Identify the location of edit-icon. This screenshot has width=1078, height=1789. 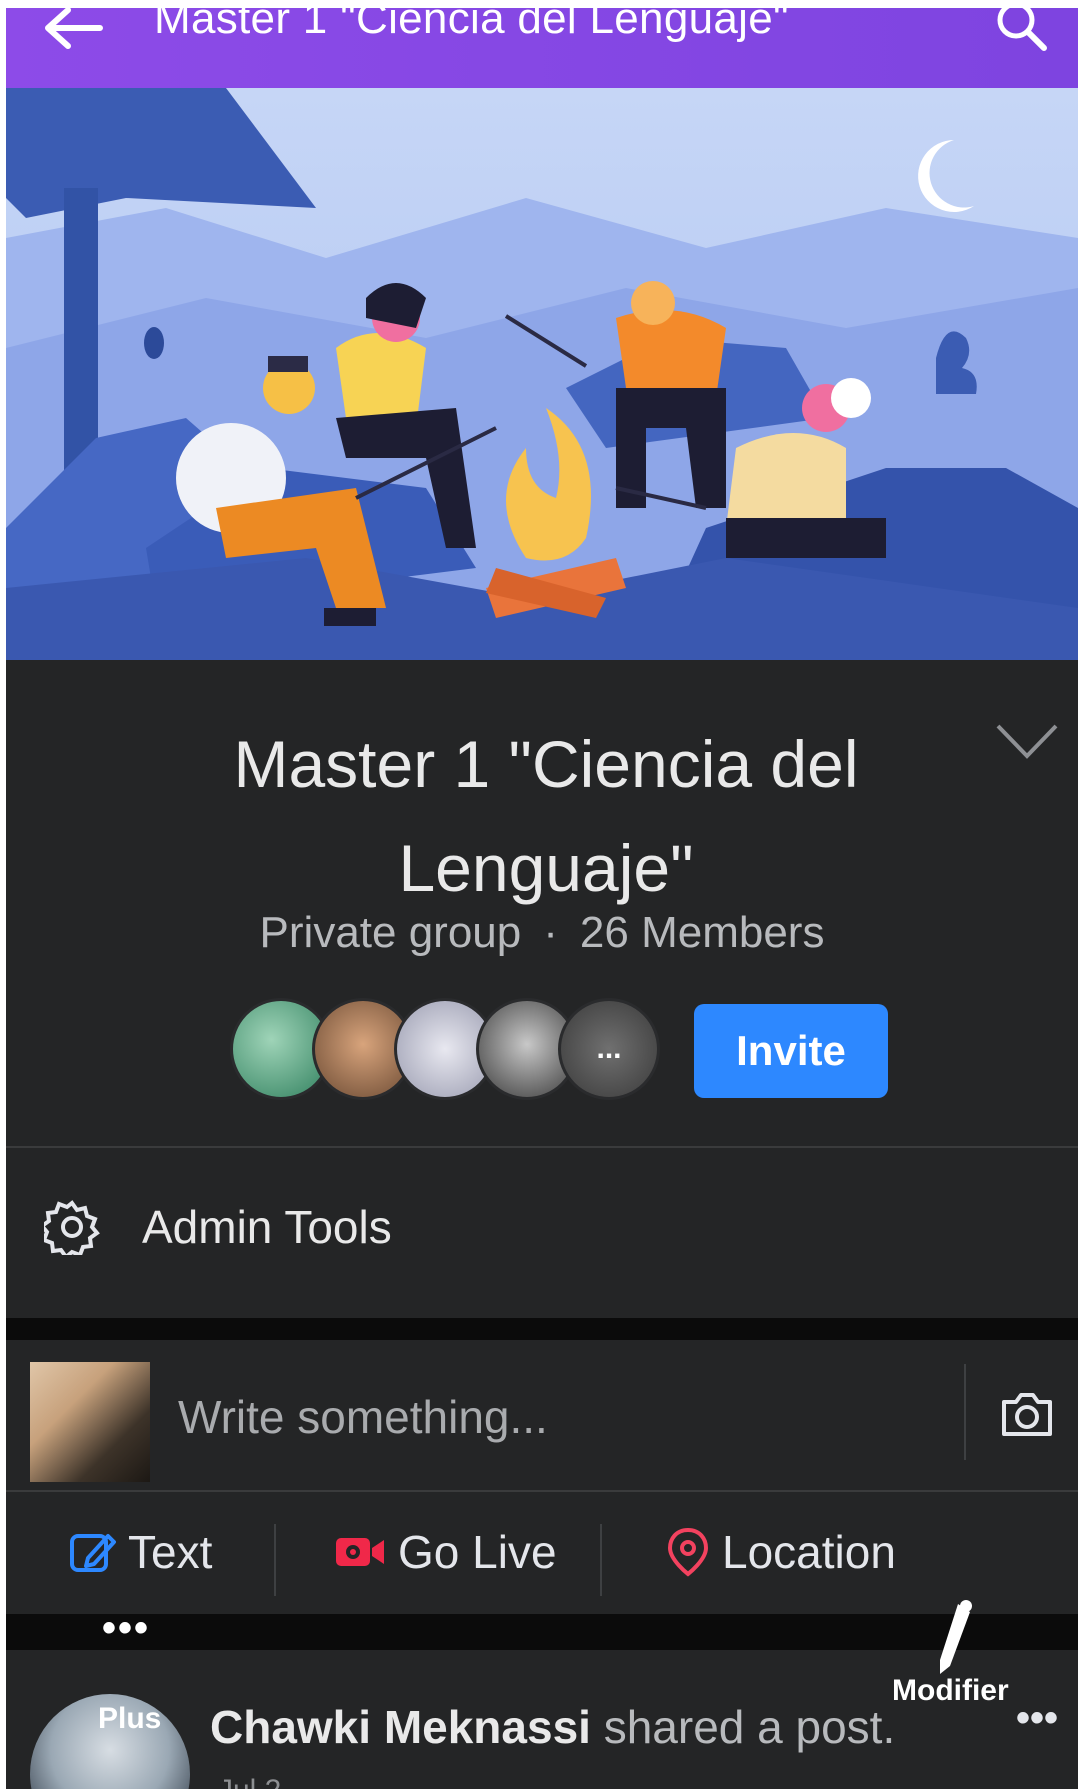
(93, 1553).